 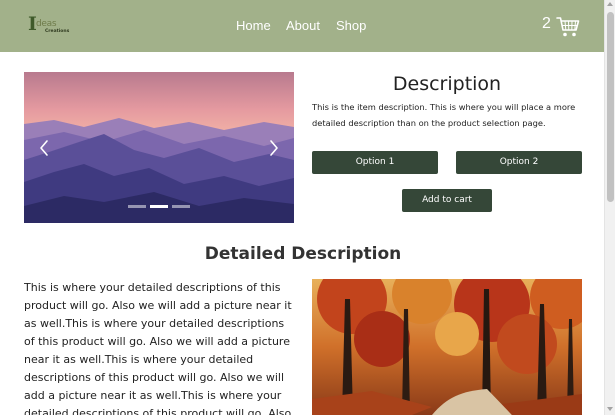 What do you see at coordinates (546, 23) in the screenshot?
I see `cart-count: 2` at bounding box center [546, 23].